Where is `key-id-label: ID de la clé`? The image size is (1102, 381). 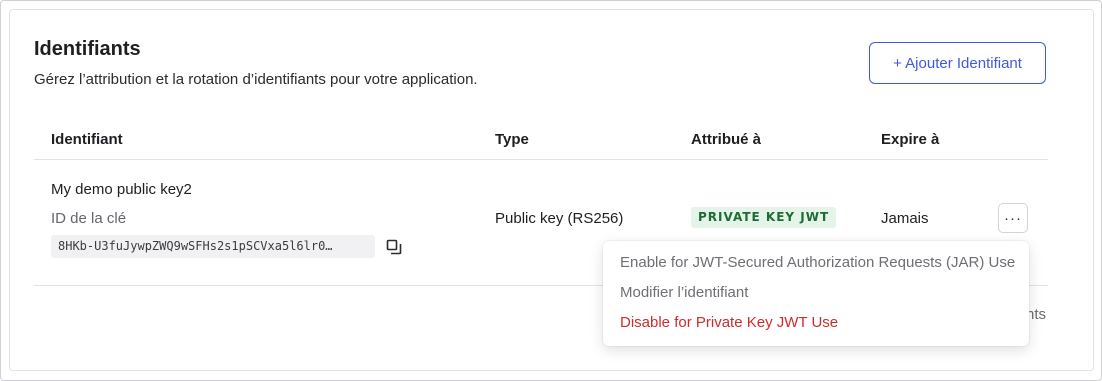 key-id-label: ID de la clé is located at coordinates (89, 218).